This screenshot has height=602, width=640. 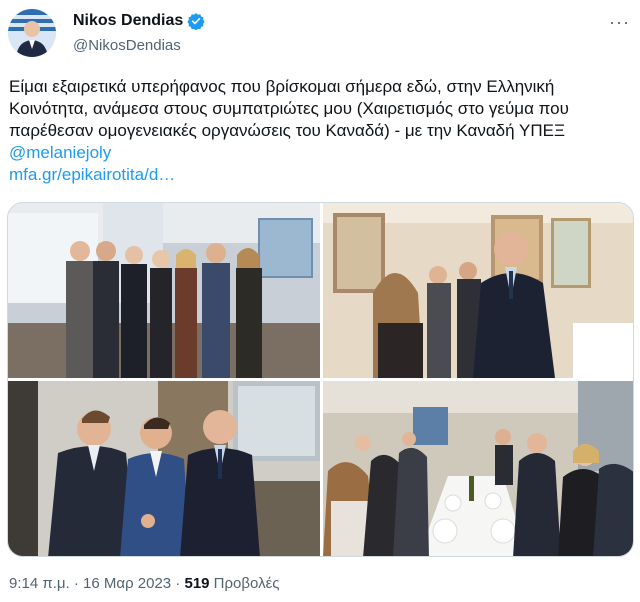 I want to click on views-count: 519, so click(x=197, y=583).